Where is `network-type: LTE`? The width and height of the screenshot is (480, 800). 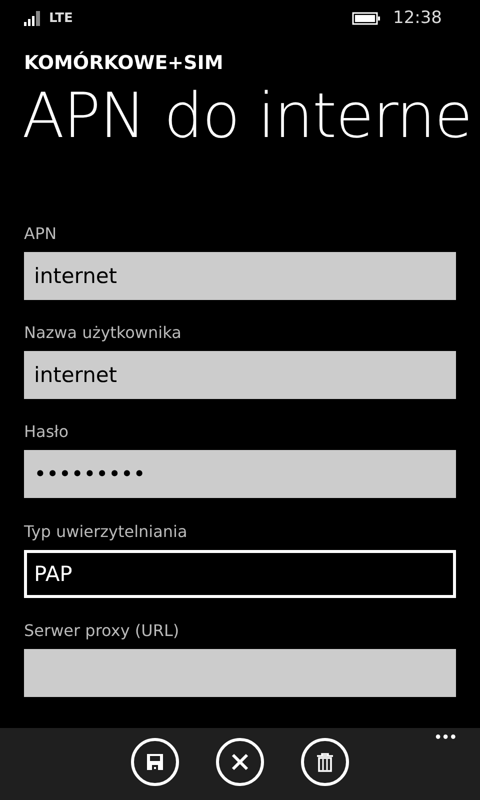 network-type: LTE is located at coordinates (61, 18).